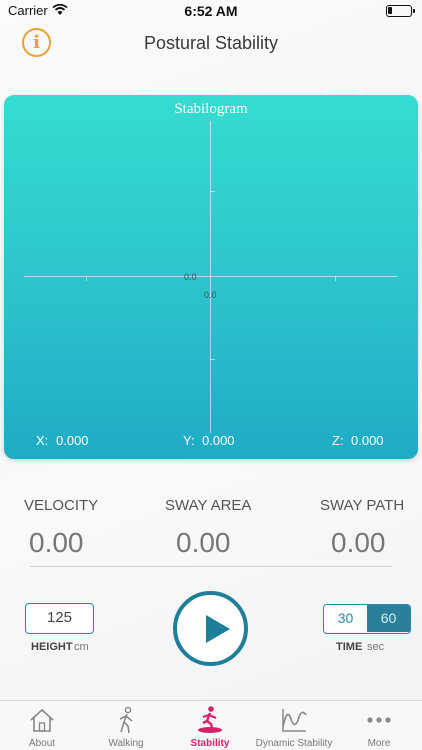  I want to click on sway-path-label: SWAY PATH, so click(362, 505).